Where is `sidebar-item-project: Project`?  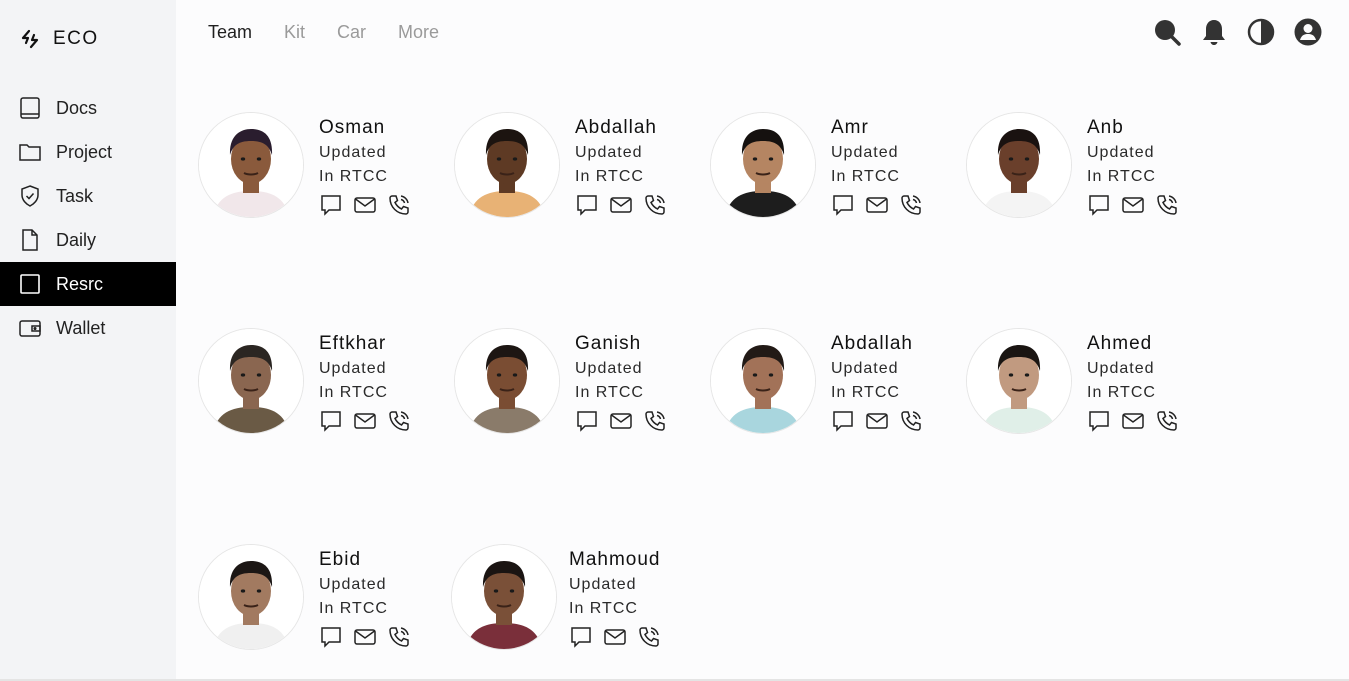
sidebar-item-project: Project is located at coordinates (88, 152).